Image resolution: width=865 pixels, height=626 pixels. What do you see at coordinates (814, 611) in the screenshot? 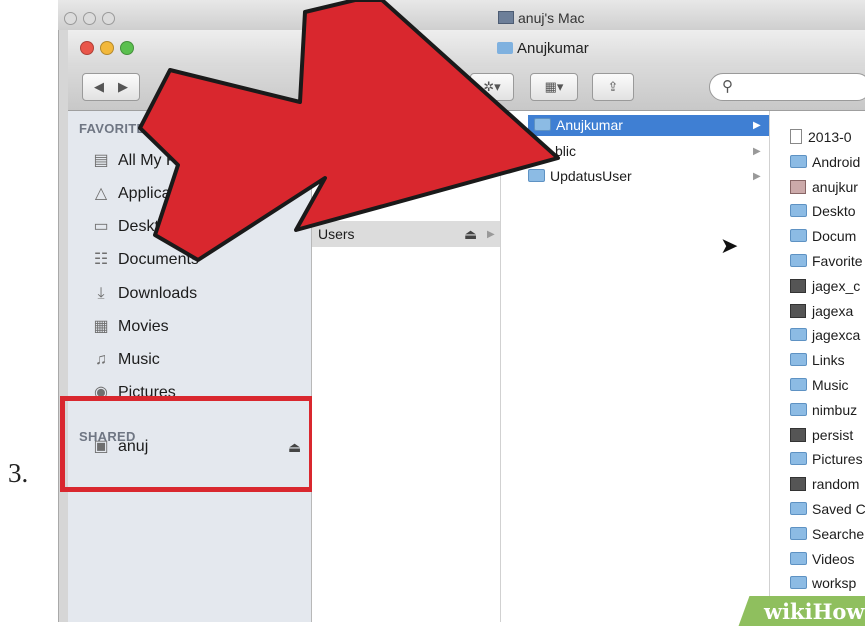
I see `watermark-text: wikiHow` at bounding box center [814, 611].